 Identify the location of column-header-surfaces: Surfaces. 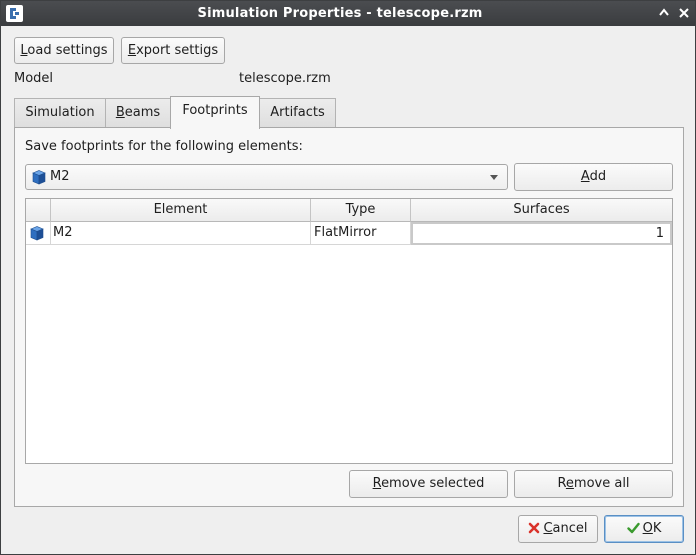
(541, 210).